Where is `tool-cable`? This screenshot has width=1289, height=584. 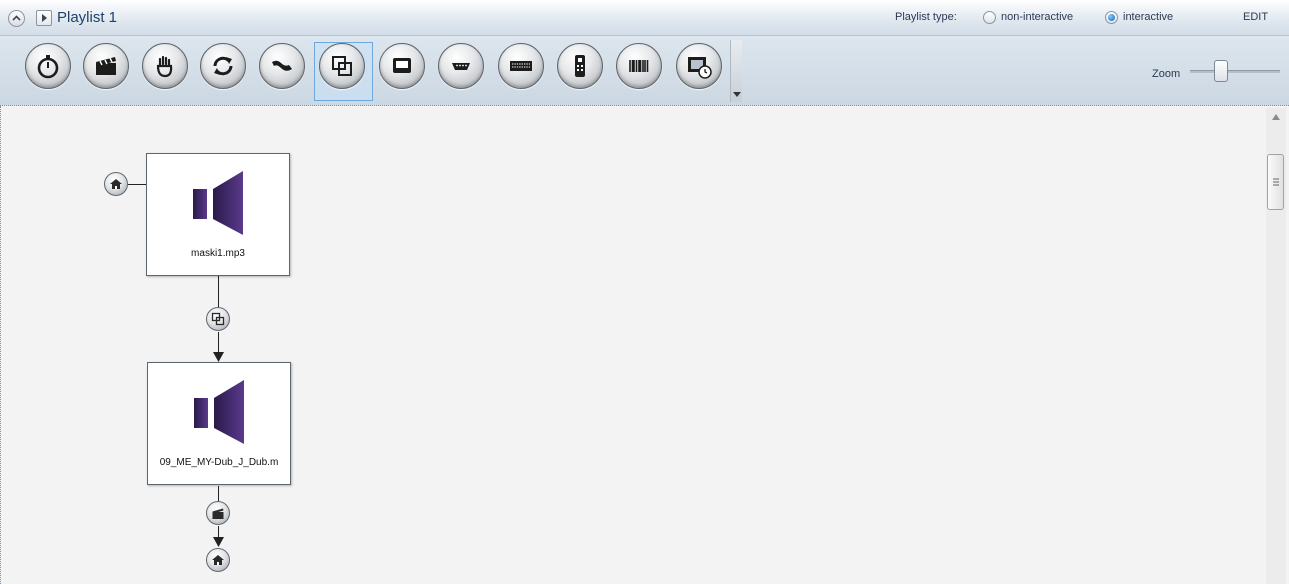
tool-cable is located at coordinates (282, 66).